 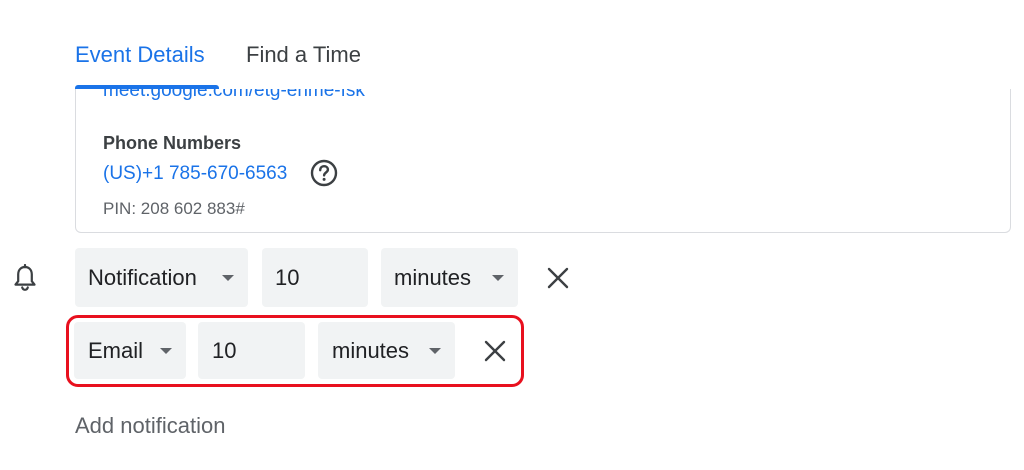 I want to click on remove-notification-icon, so click(x=558, y=278).